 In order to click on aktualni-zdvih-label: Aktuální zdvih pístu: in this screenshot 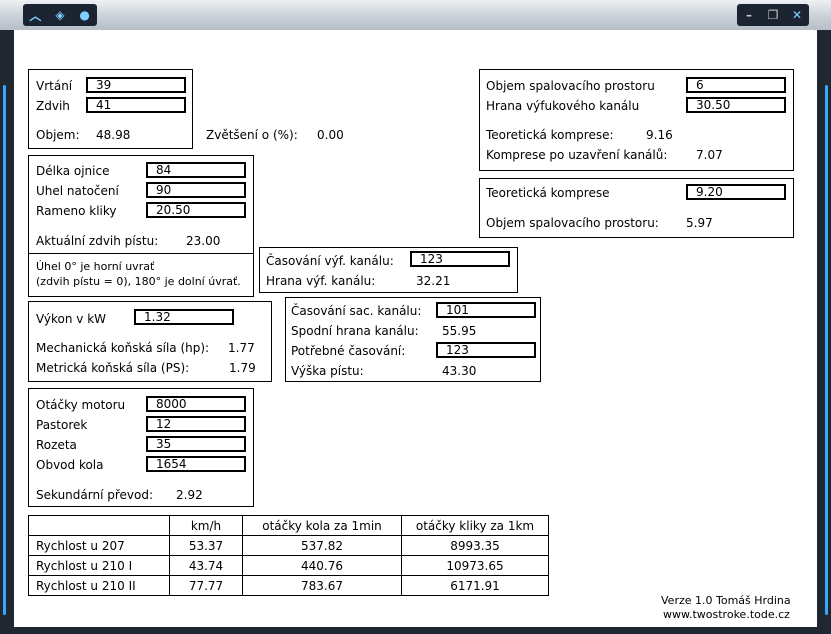, I will do `click(97, 241)`.